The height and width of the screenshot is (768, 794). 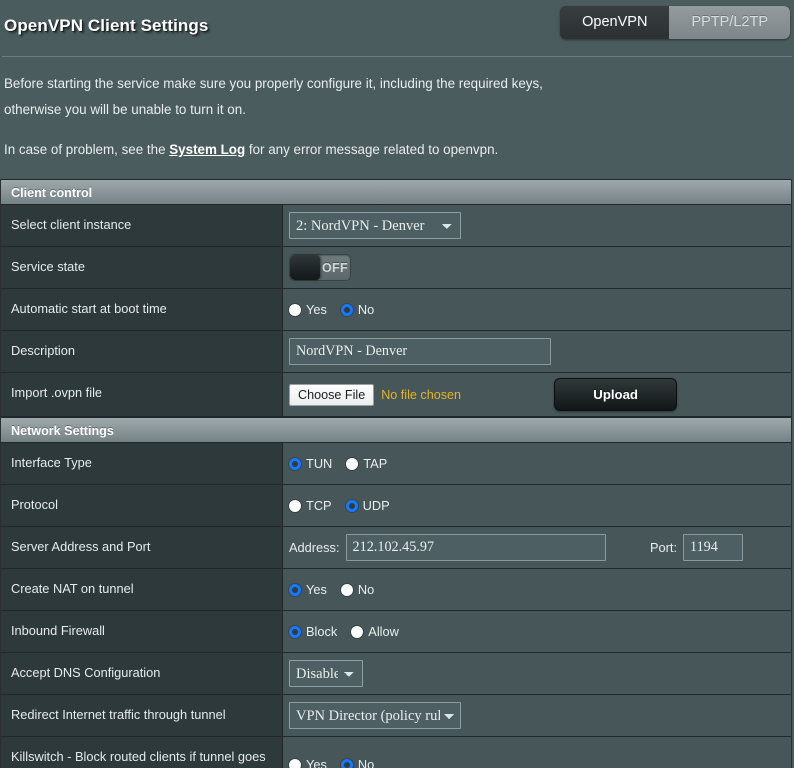 I want to click on auto-start-yes: Yes, so click(x=308, y=309).